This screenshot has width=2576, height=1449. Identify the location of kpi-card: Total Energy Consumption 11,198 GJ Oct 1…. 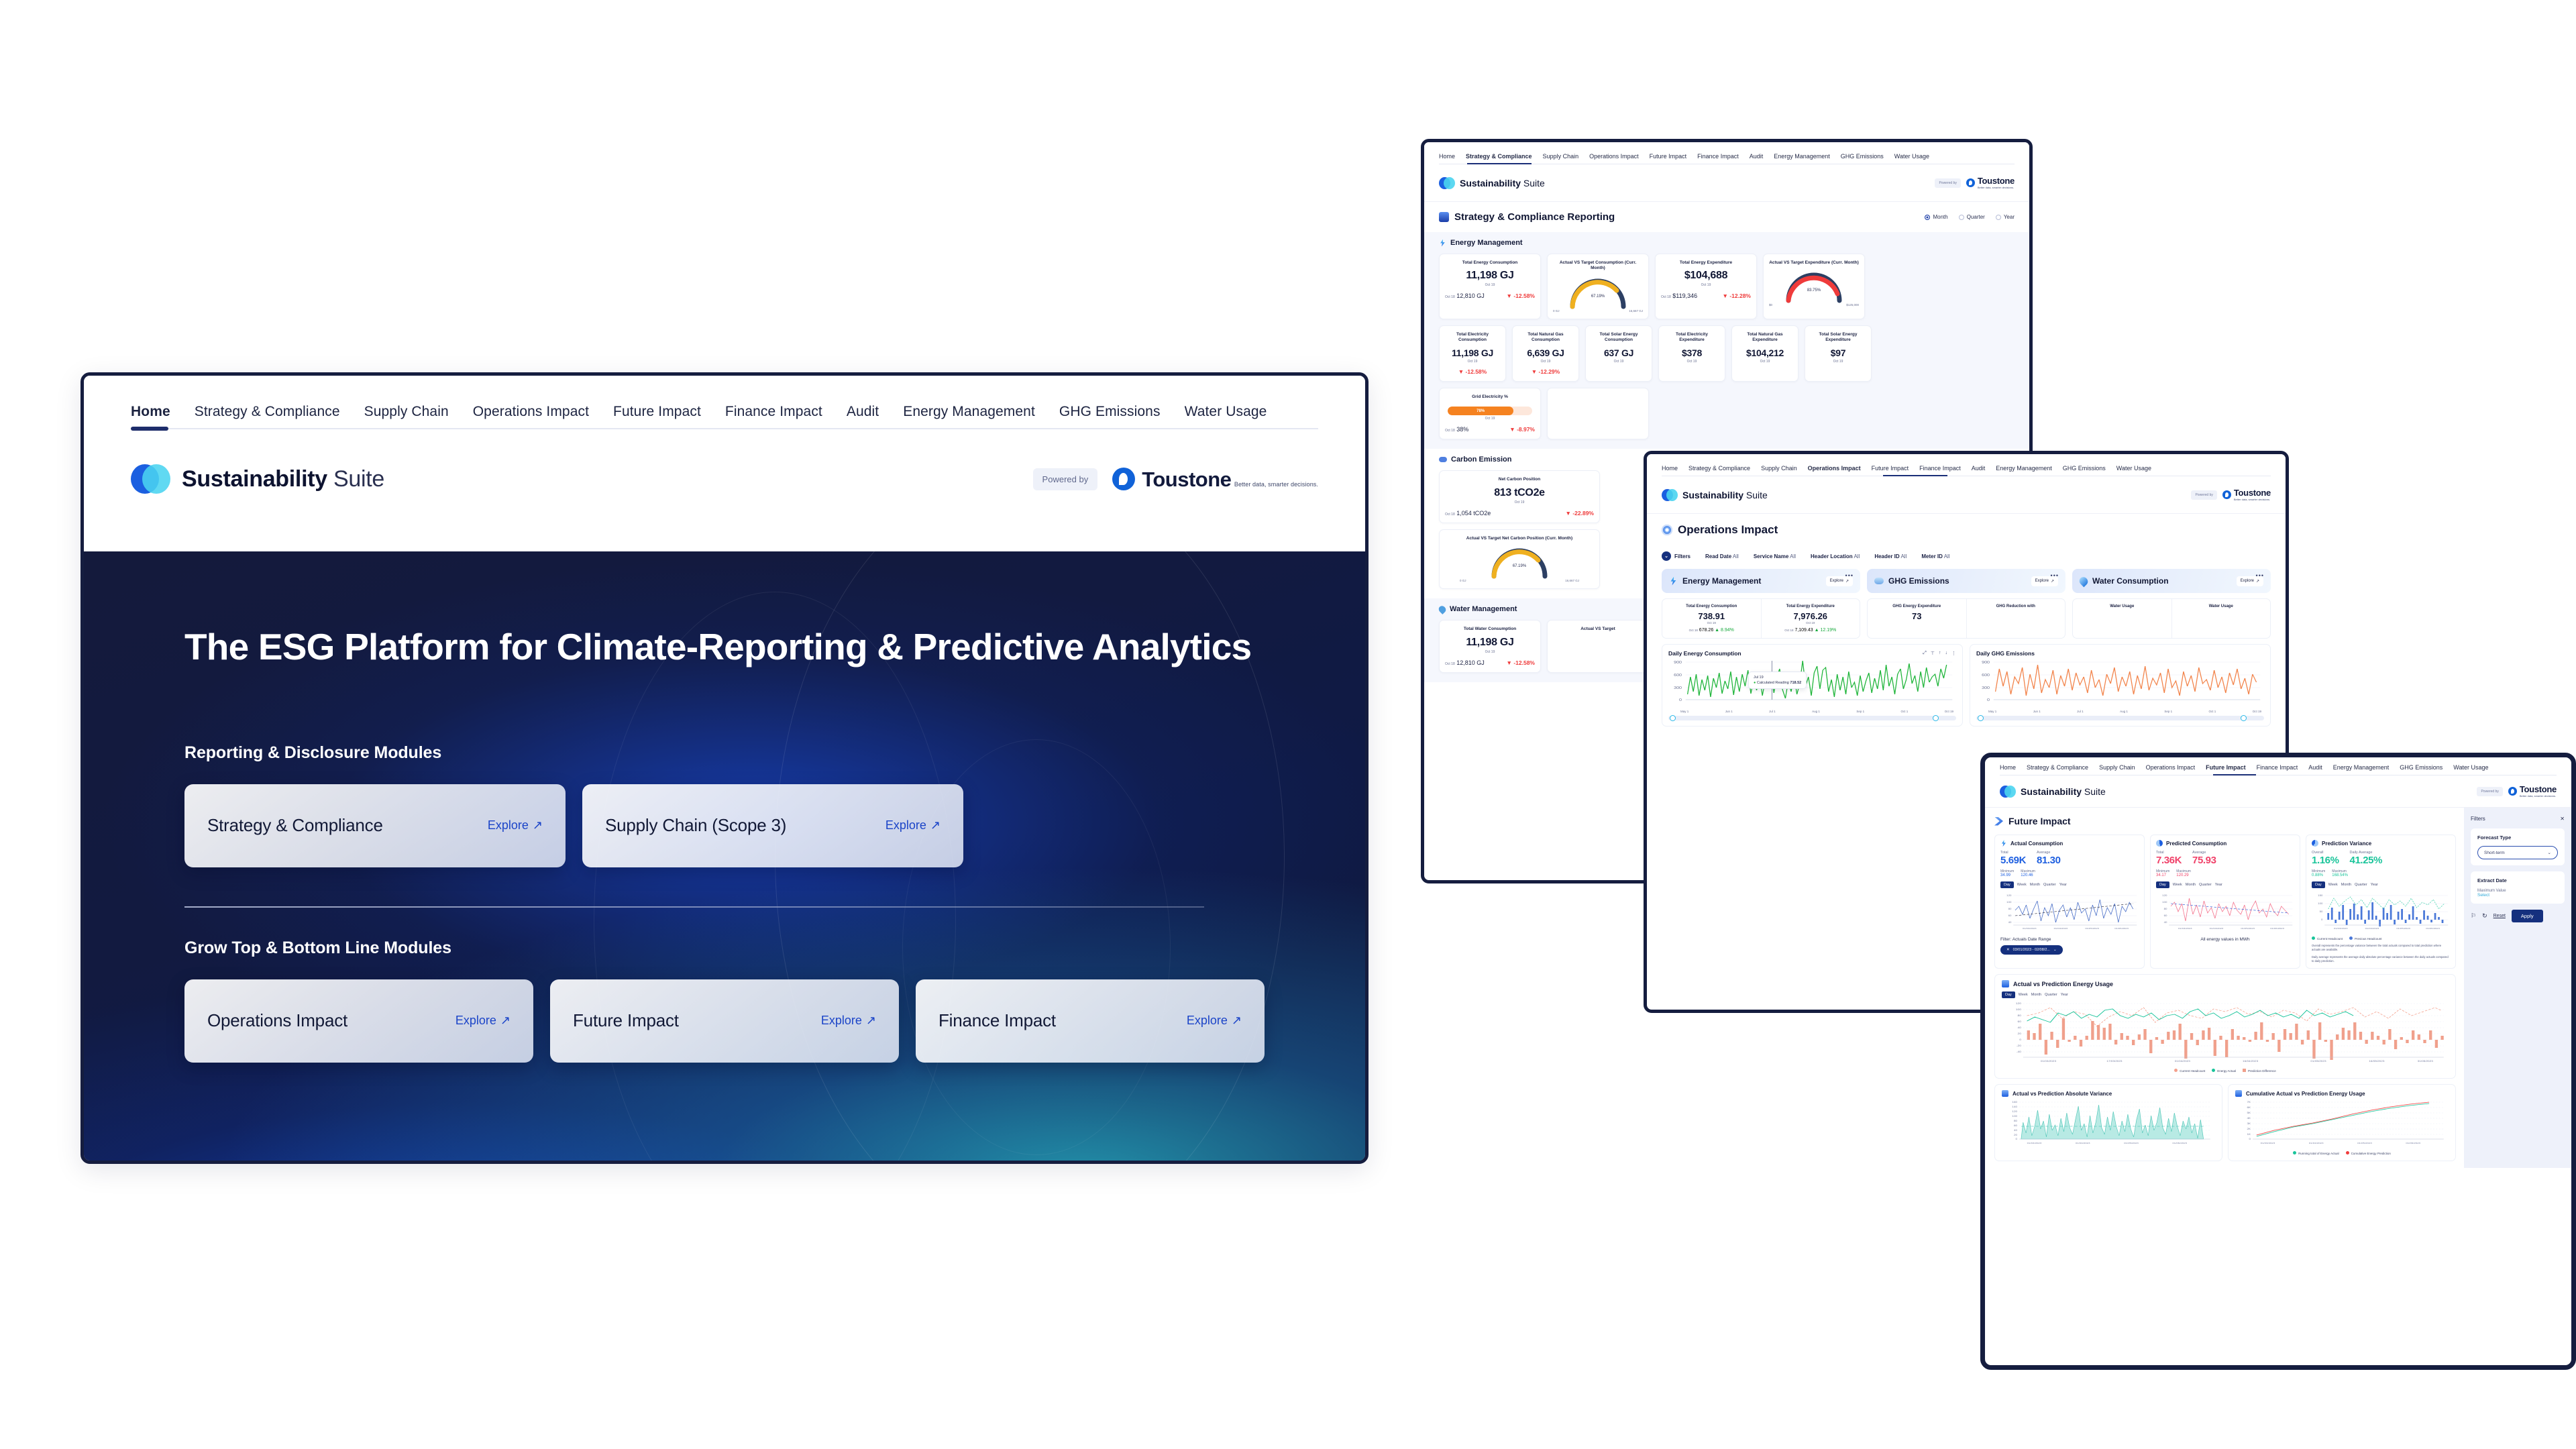
(1490, 286).